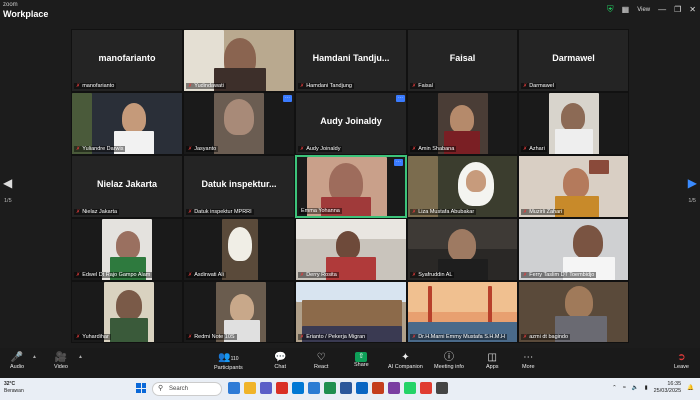  Describe the element at coordinates (361, 357) in the screenshot. I see `share-screen-icon: ⇧` at that location.